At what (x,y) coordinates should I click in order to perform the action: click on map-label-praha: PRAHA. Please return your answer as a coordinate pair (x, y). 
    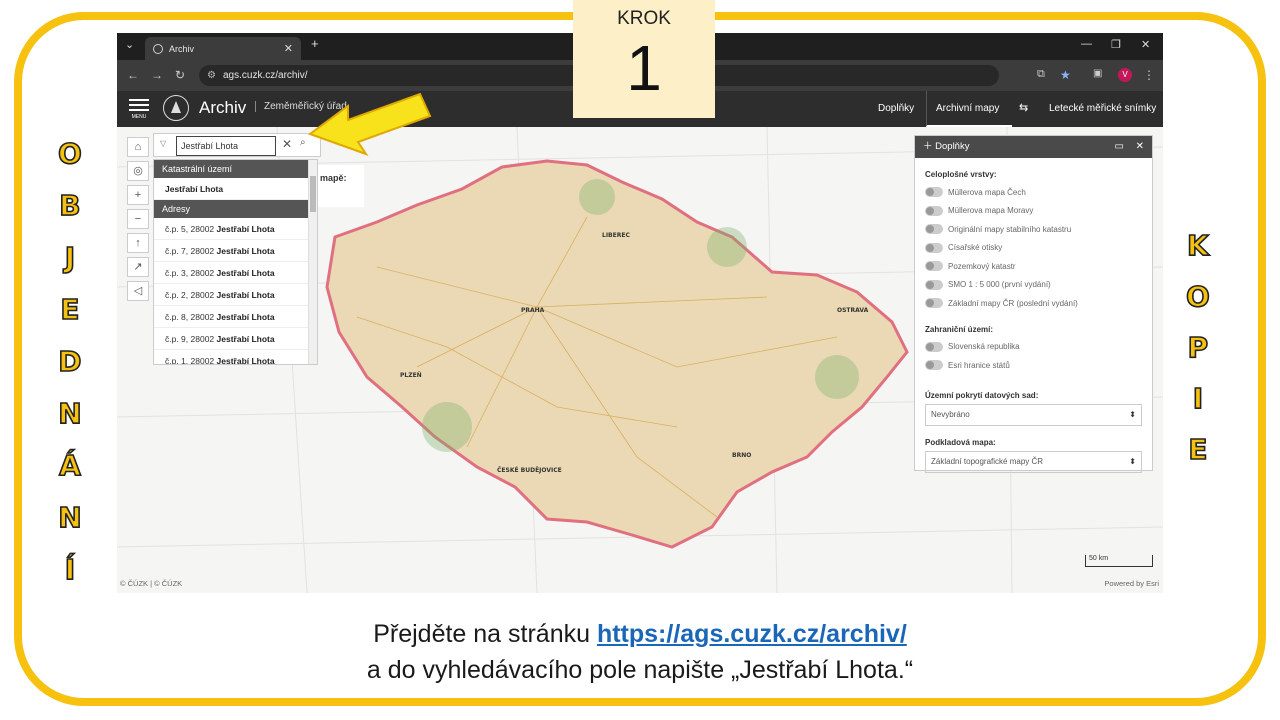
    Looking at the image, I should click on (533, 310).